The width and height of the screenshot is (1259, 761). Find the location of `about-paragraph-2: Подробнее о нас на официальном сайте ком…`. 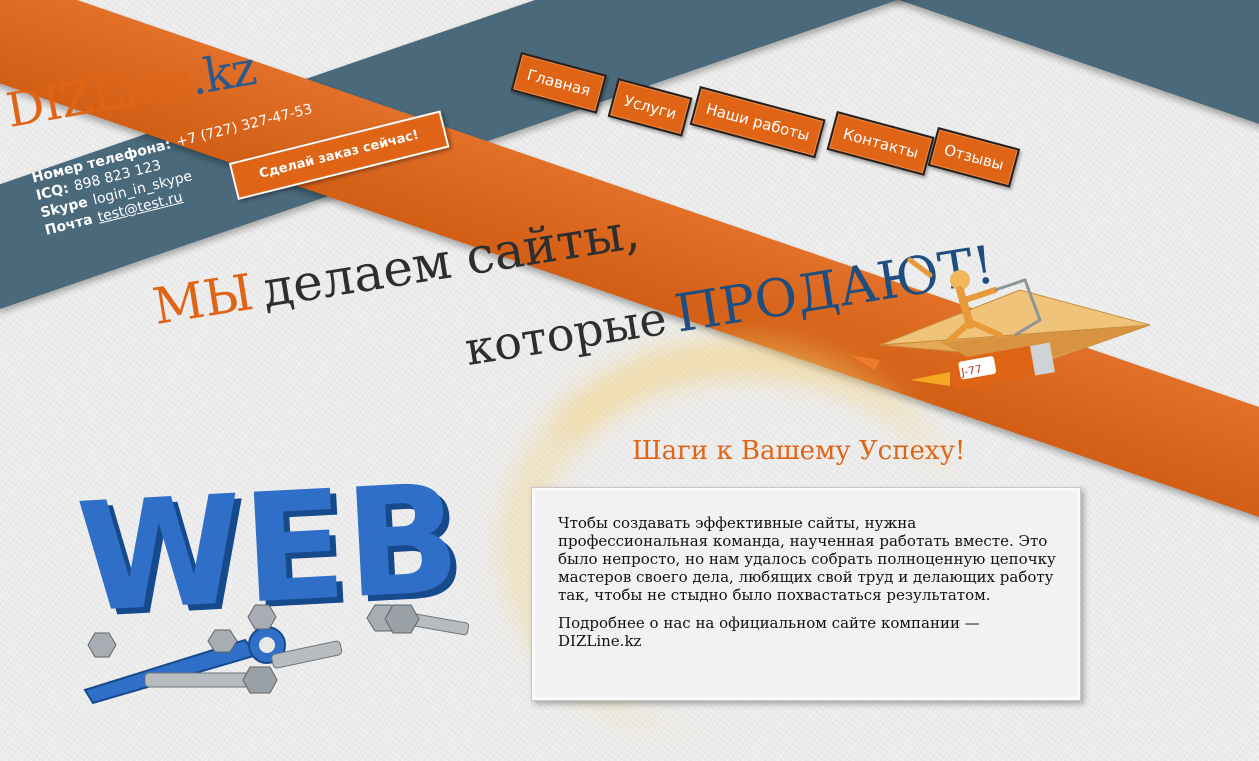

about-paragraph-2: Подробнее о нас на официальном сайте ком… is located at coordinates (769, 632).